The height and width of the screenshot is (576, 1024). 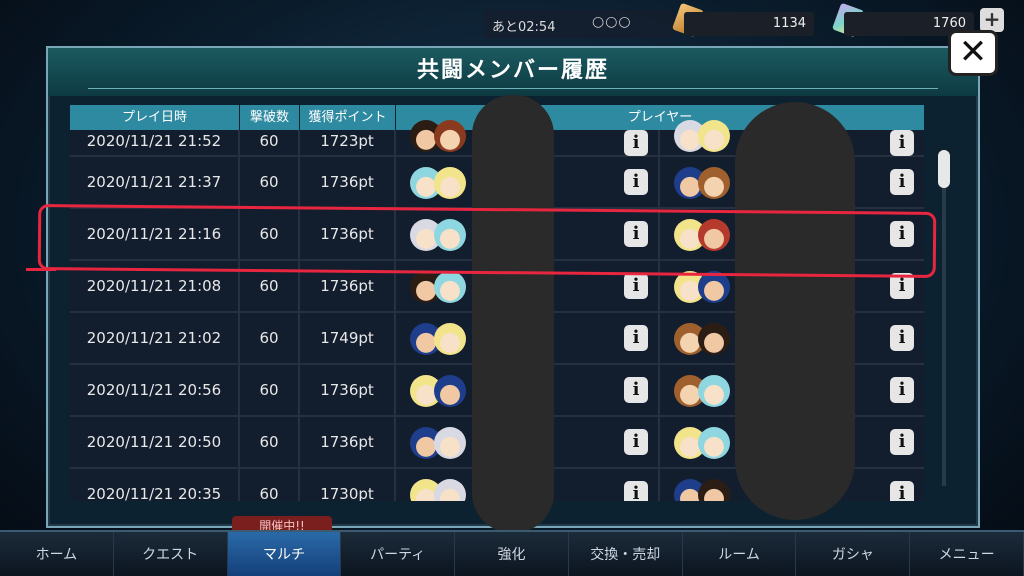 I want to click on scrollbar-thumb, so click(x=944, y=169).